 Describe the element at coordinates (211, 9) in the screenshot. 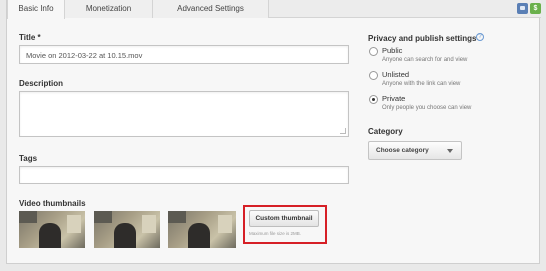

I see `tab-advanced-settings: Advanced Settings` at that location.